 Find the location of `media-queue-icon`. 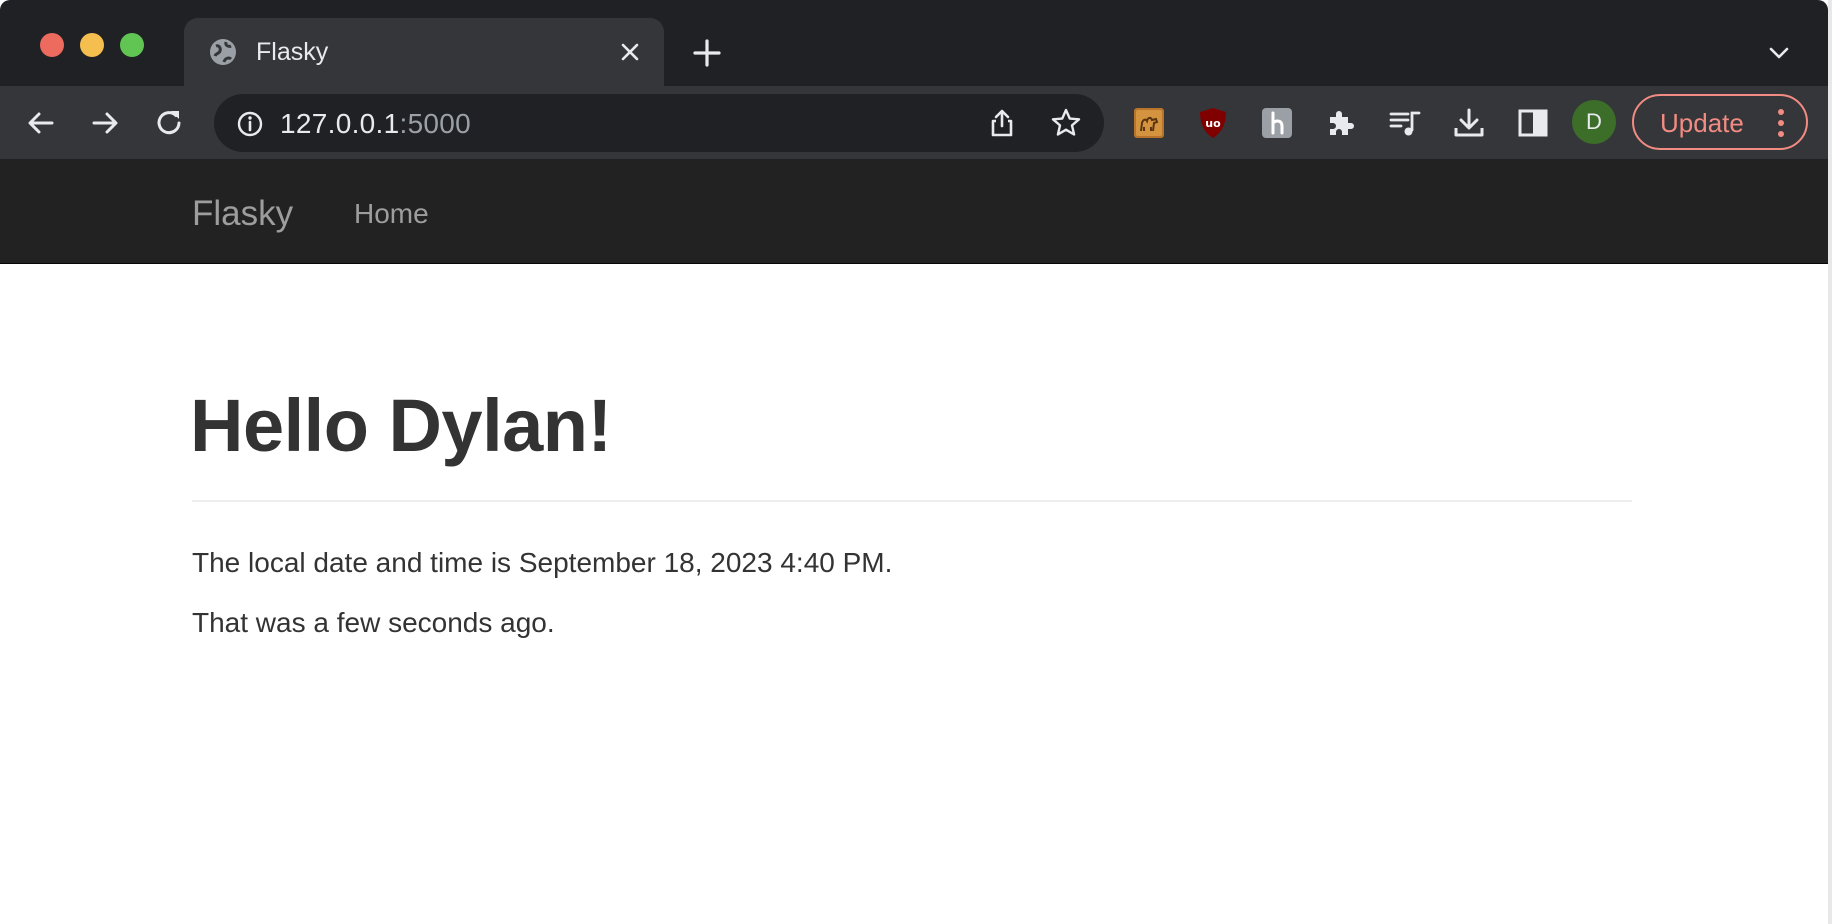

media-queue-icon is located at coordinates (1405, 123).